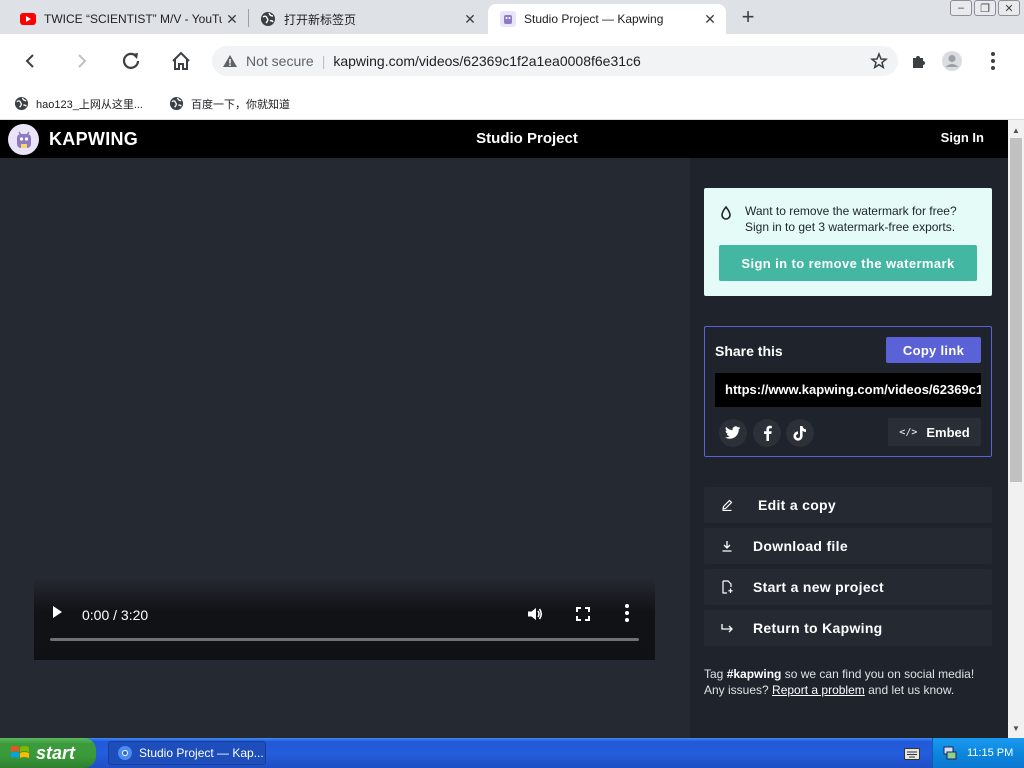 This screenshot has height=768, width=1024. Describe the element at coordinates (909, 690) in the screenshot. I see `footer-suffix: and let us know.` at that location.